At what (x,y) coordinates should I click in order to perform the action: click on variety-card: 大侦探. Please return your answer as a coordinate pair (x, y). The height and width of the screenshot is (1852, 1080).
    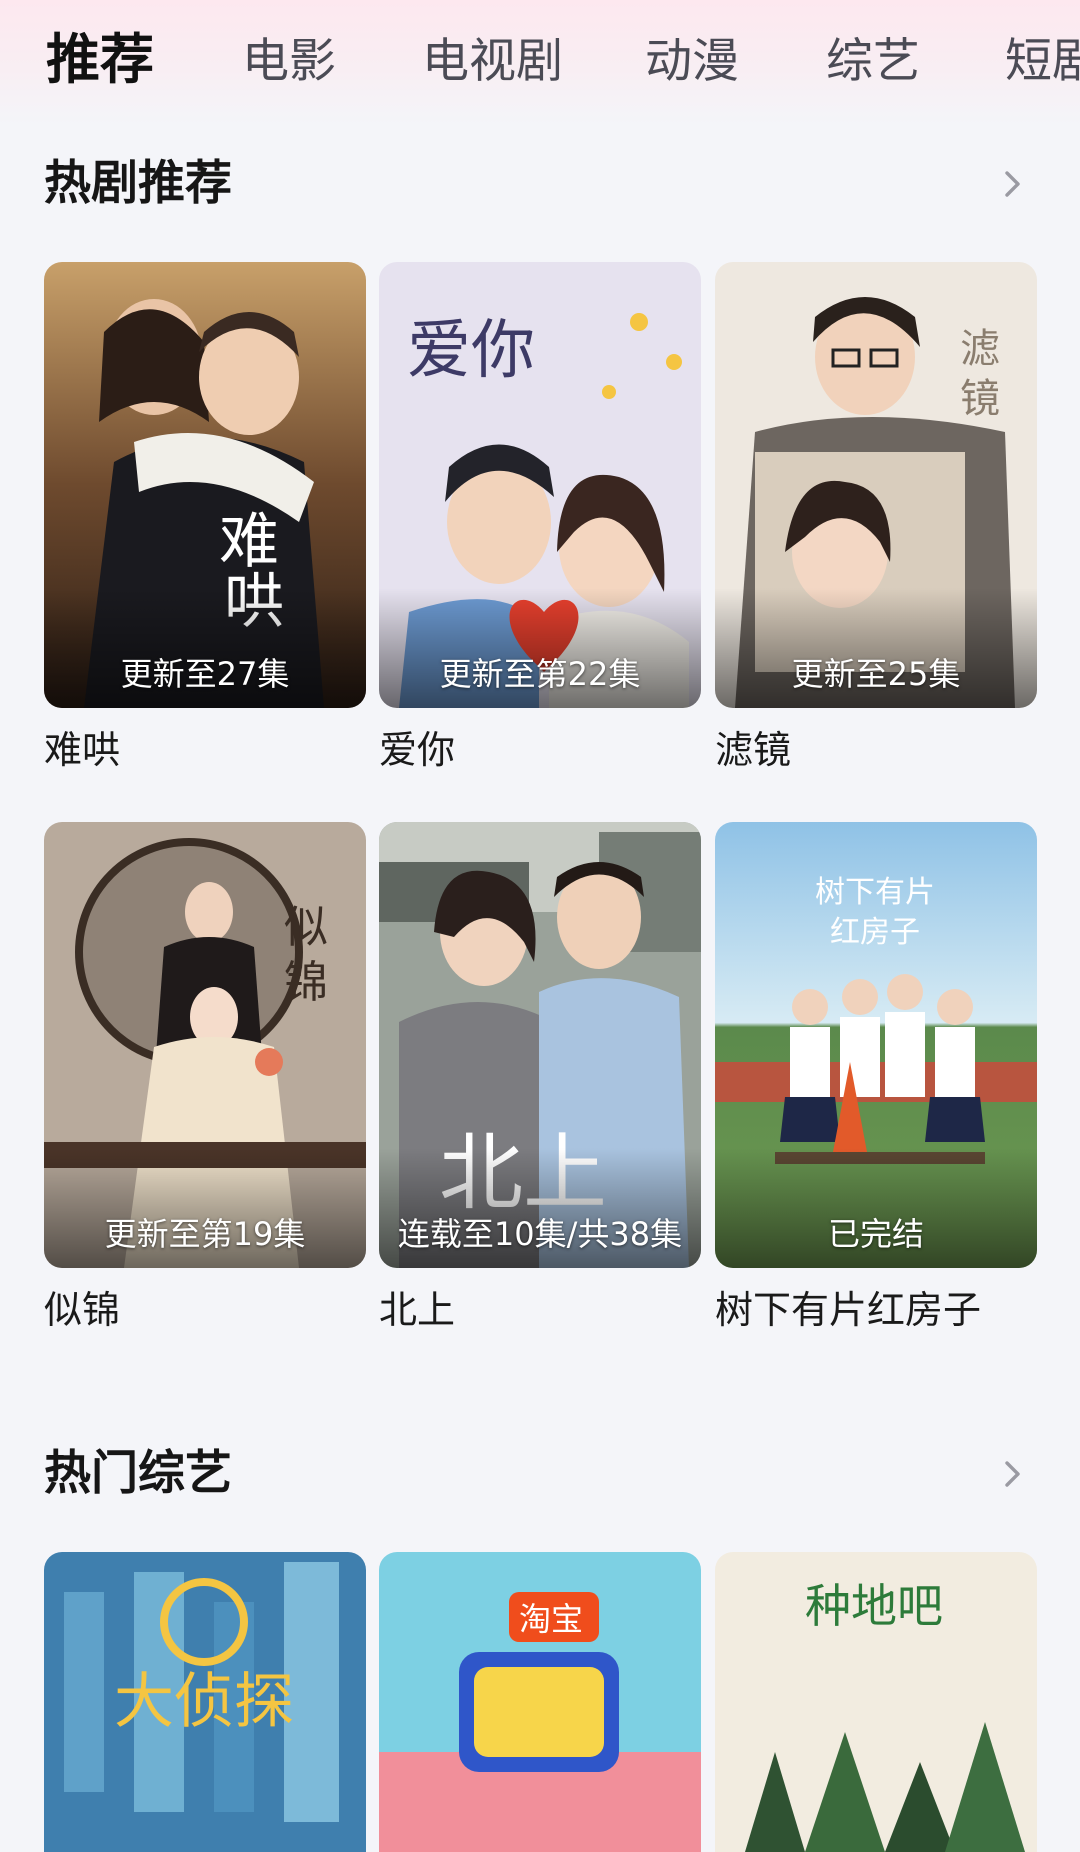
    Looking at the image, I should click on (205, 1702).